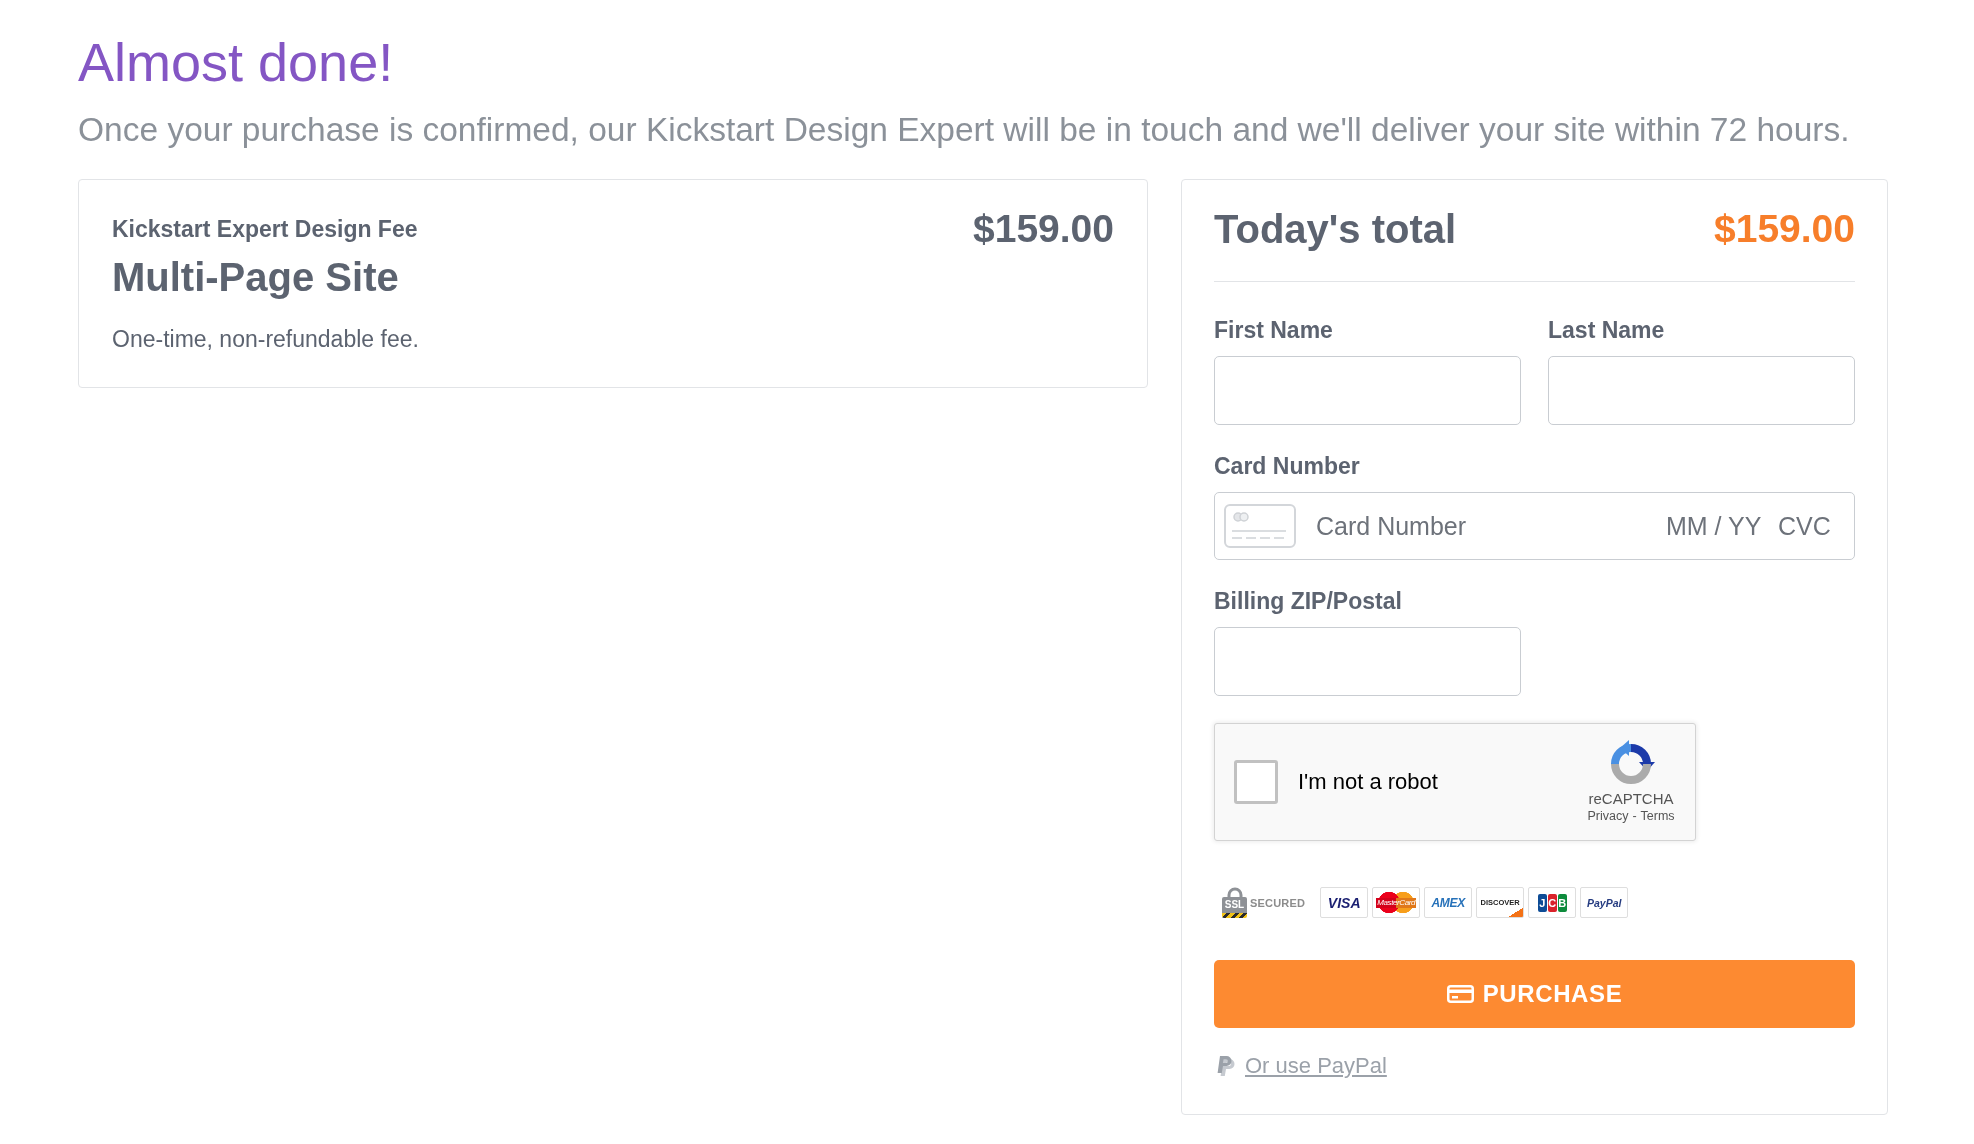 The width and height of the screenshot is (1974, 1144). I want to click on total-price: $159.00, so click(1784, 229).